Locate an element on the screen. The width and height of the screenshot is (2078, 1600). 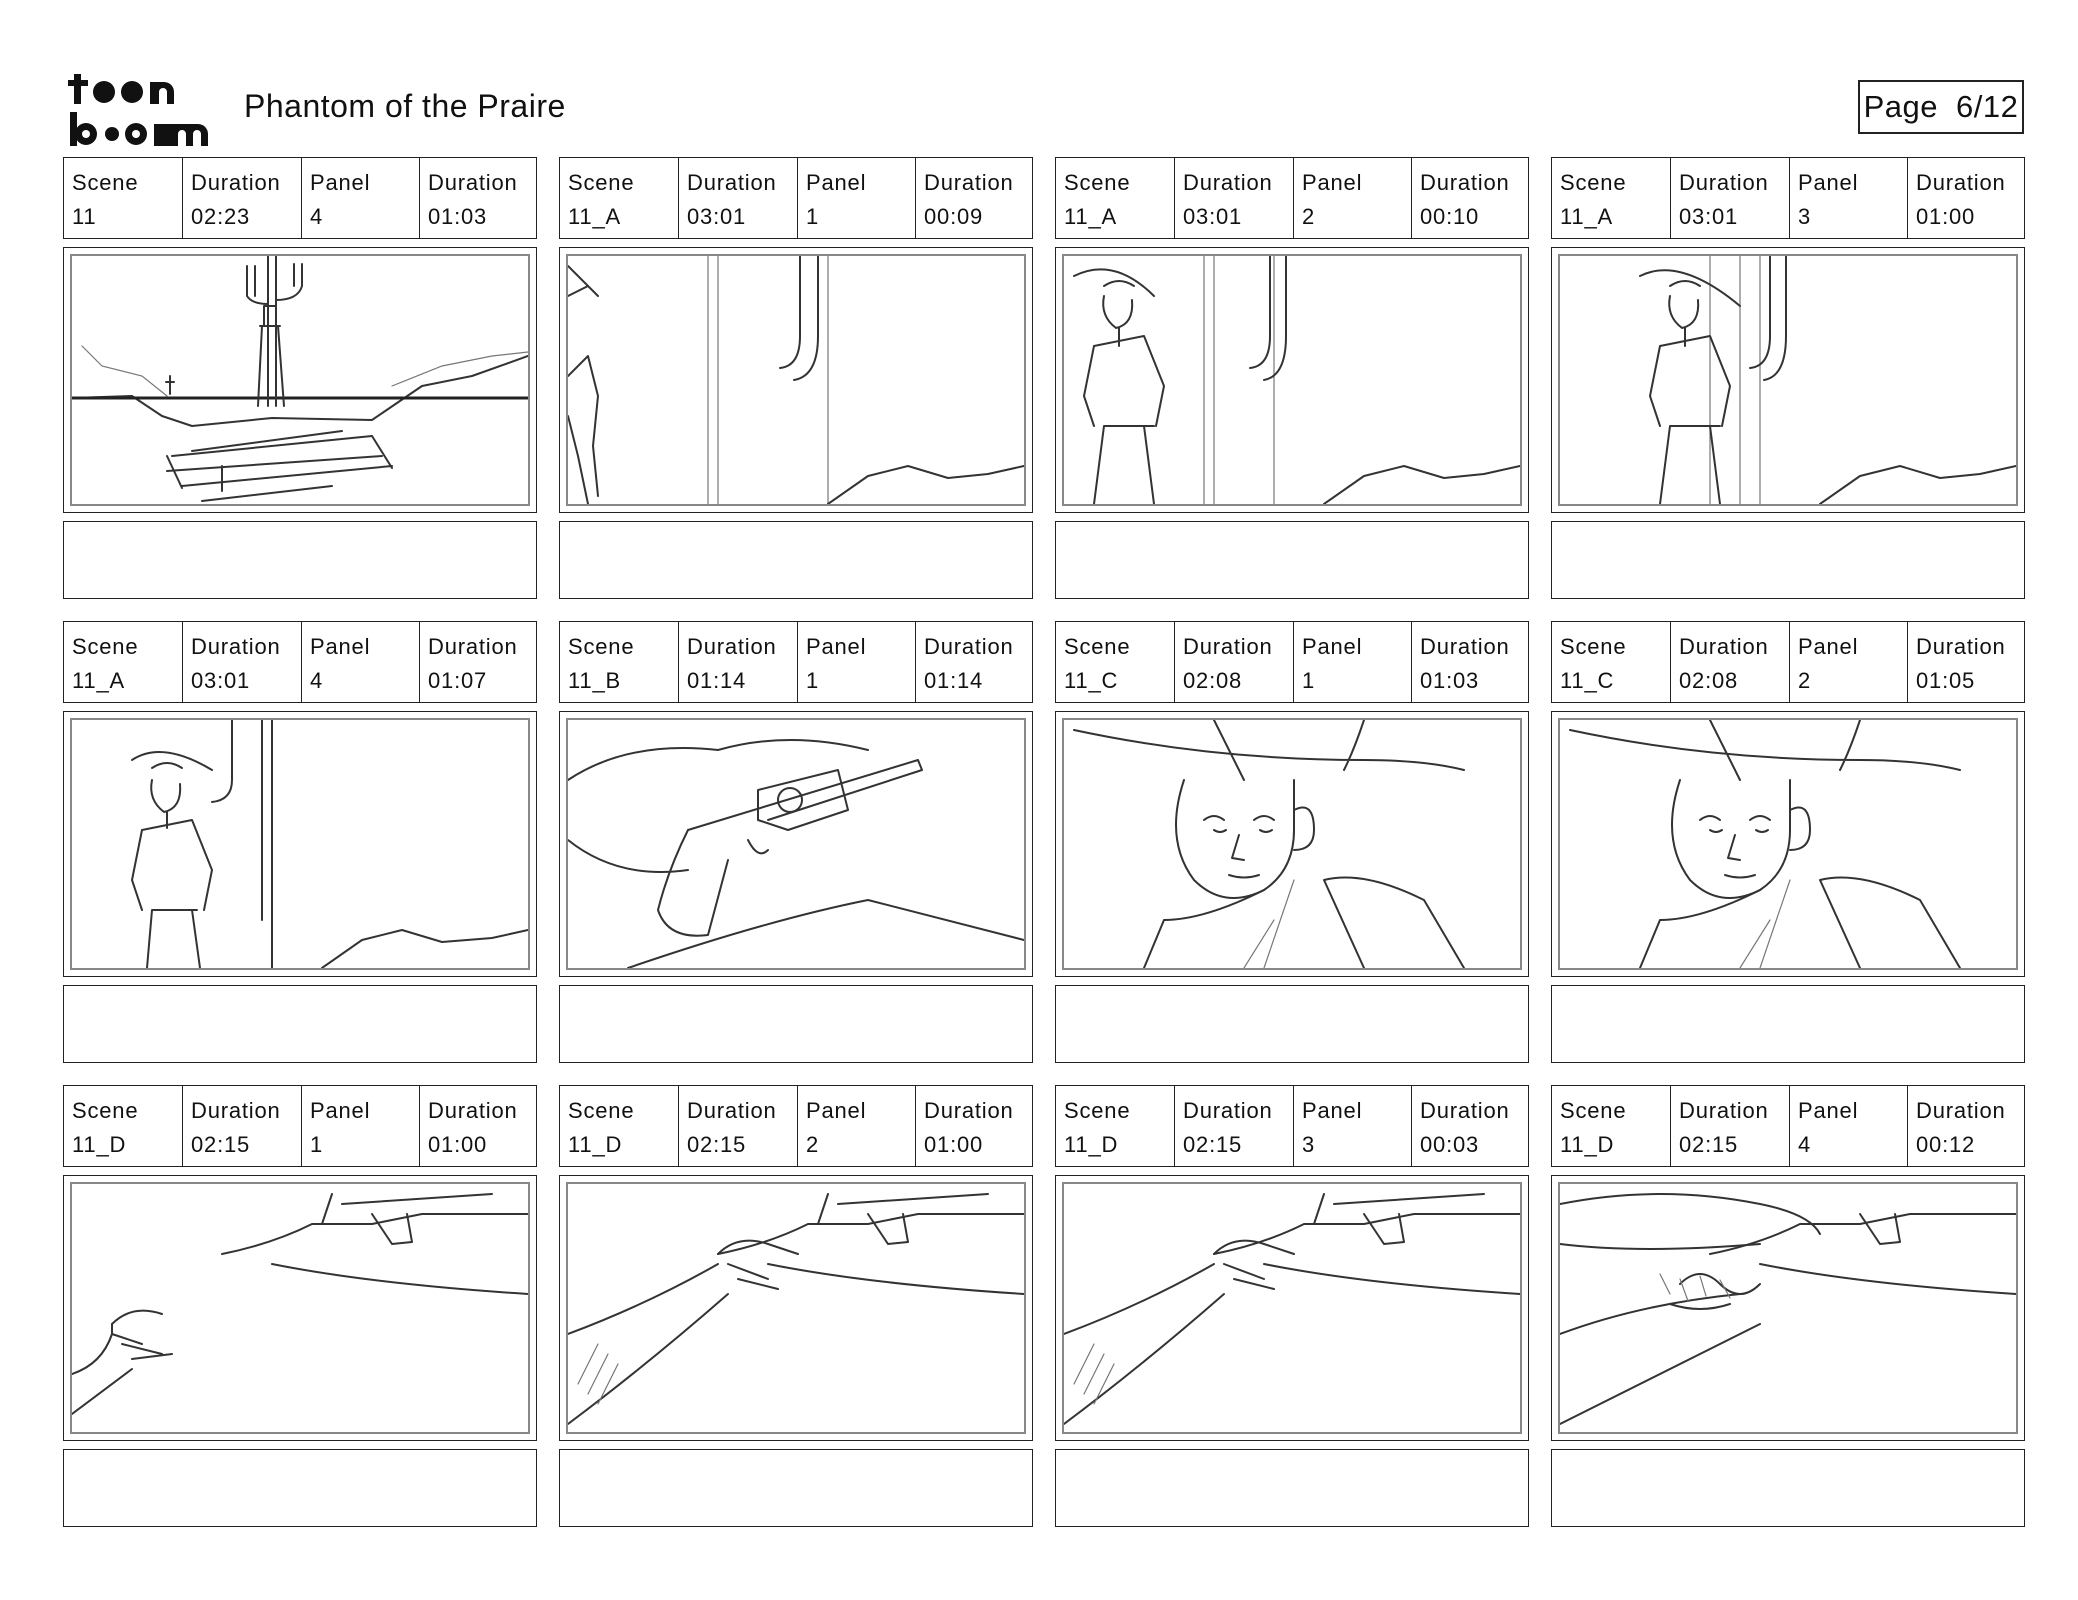
panel-duration-field-label: Duration is located at coordinates (969, 646).